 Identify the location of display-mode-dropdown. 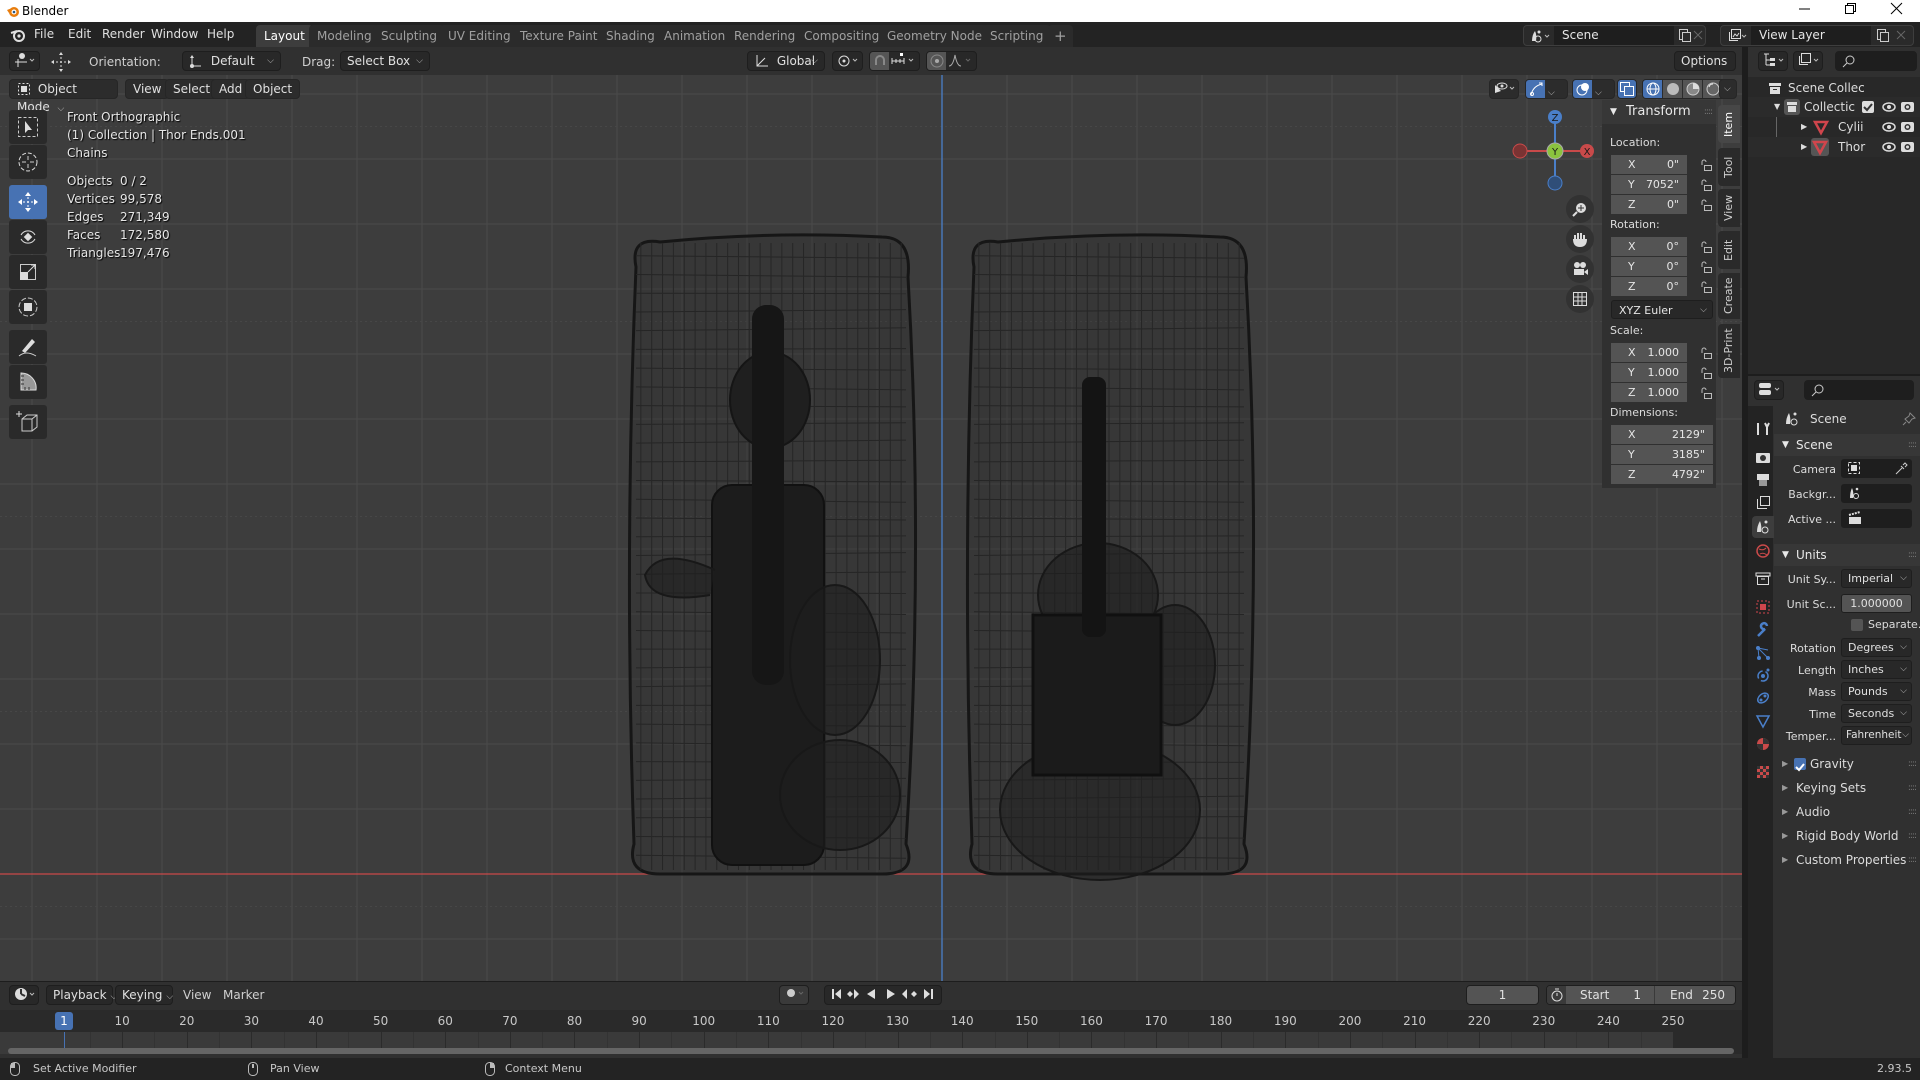
(1808, 61).